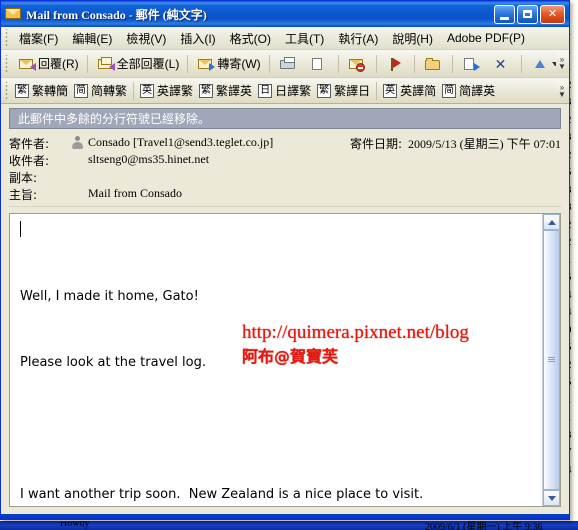 The width and height of the screenshot is (578, 530). What do you see at coordinates (6, 90) in the screenshot?
I see `translation-toolbar-grip` at bounding box center [6, 90].